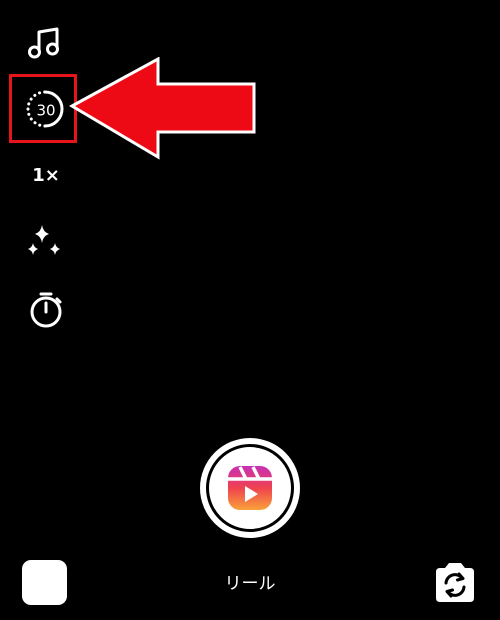 Image resolution: width=500 pixels, height=620 pixels. Describe the element at coordinates (162, 108) in the screenshot. I see `arrow-annotation` at that location.